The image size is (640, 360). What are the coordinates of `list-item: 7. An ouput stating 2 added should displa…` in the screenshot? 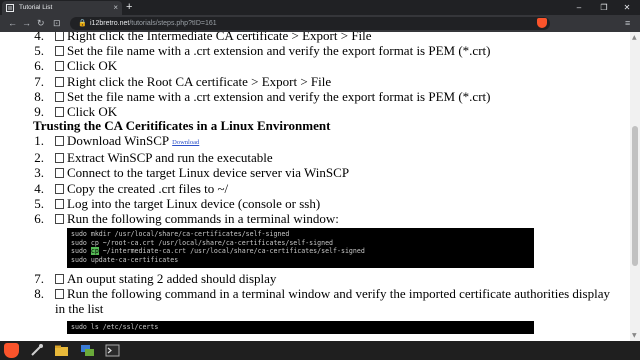 It's located at (155, 278).